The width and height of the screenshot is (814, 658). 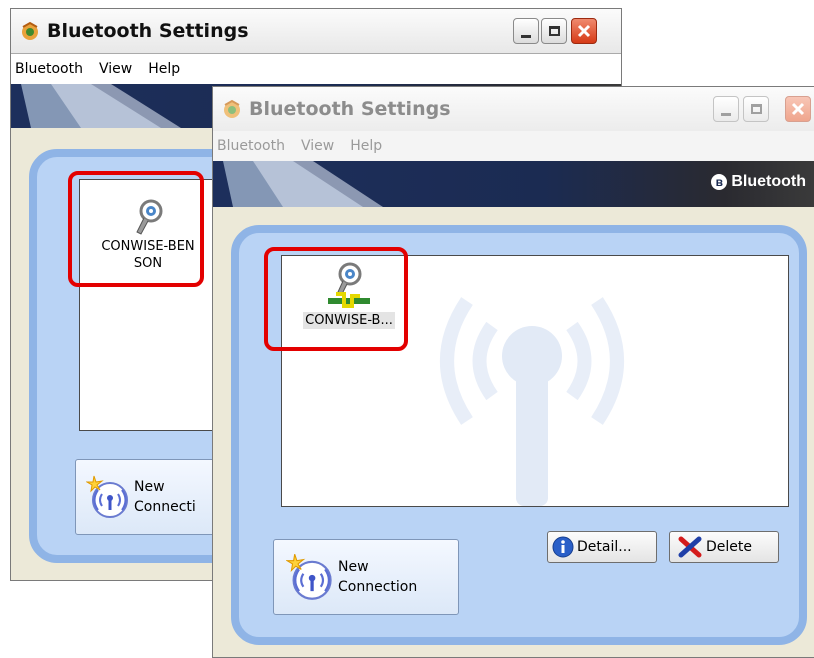 I want to click on info-icon, so click(x=563, y=547).